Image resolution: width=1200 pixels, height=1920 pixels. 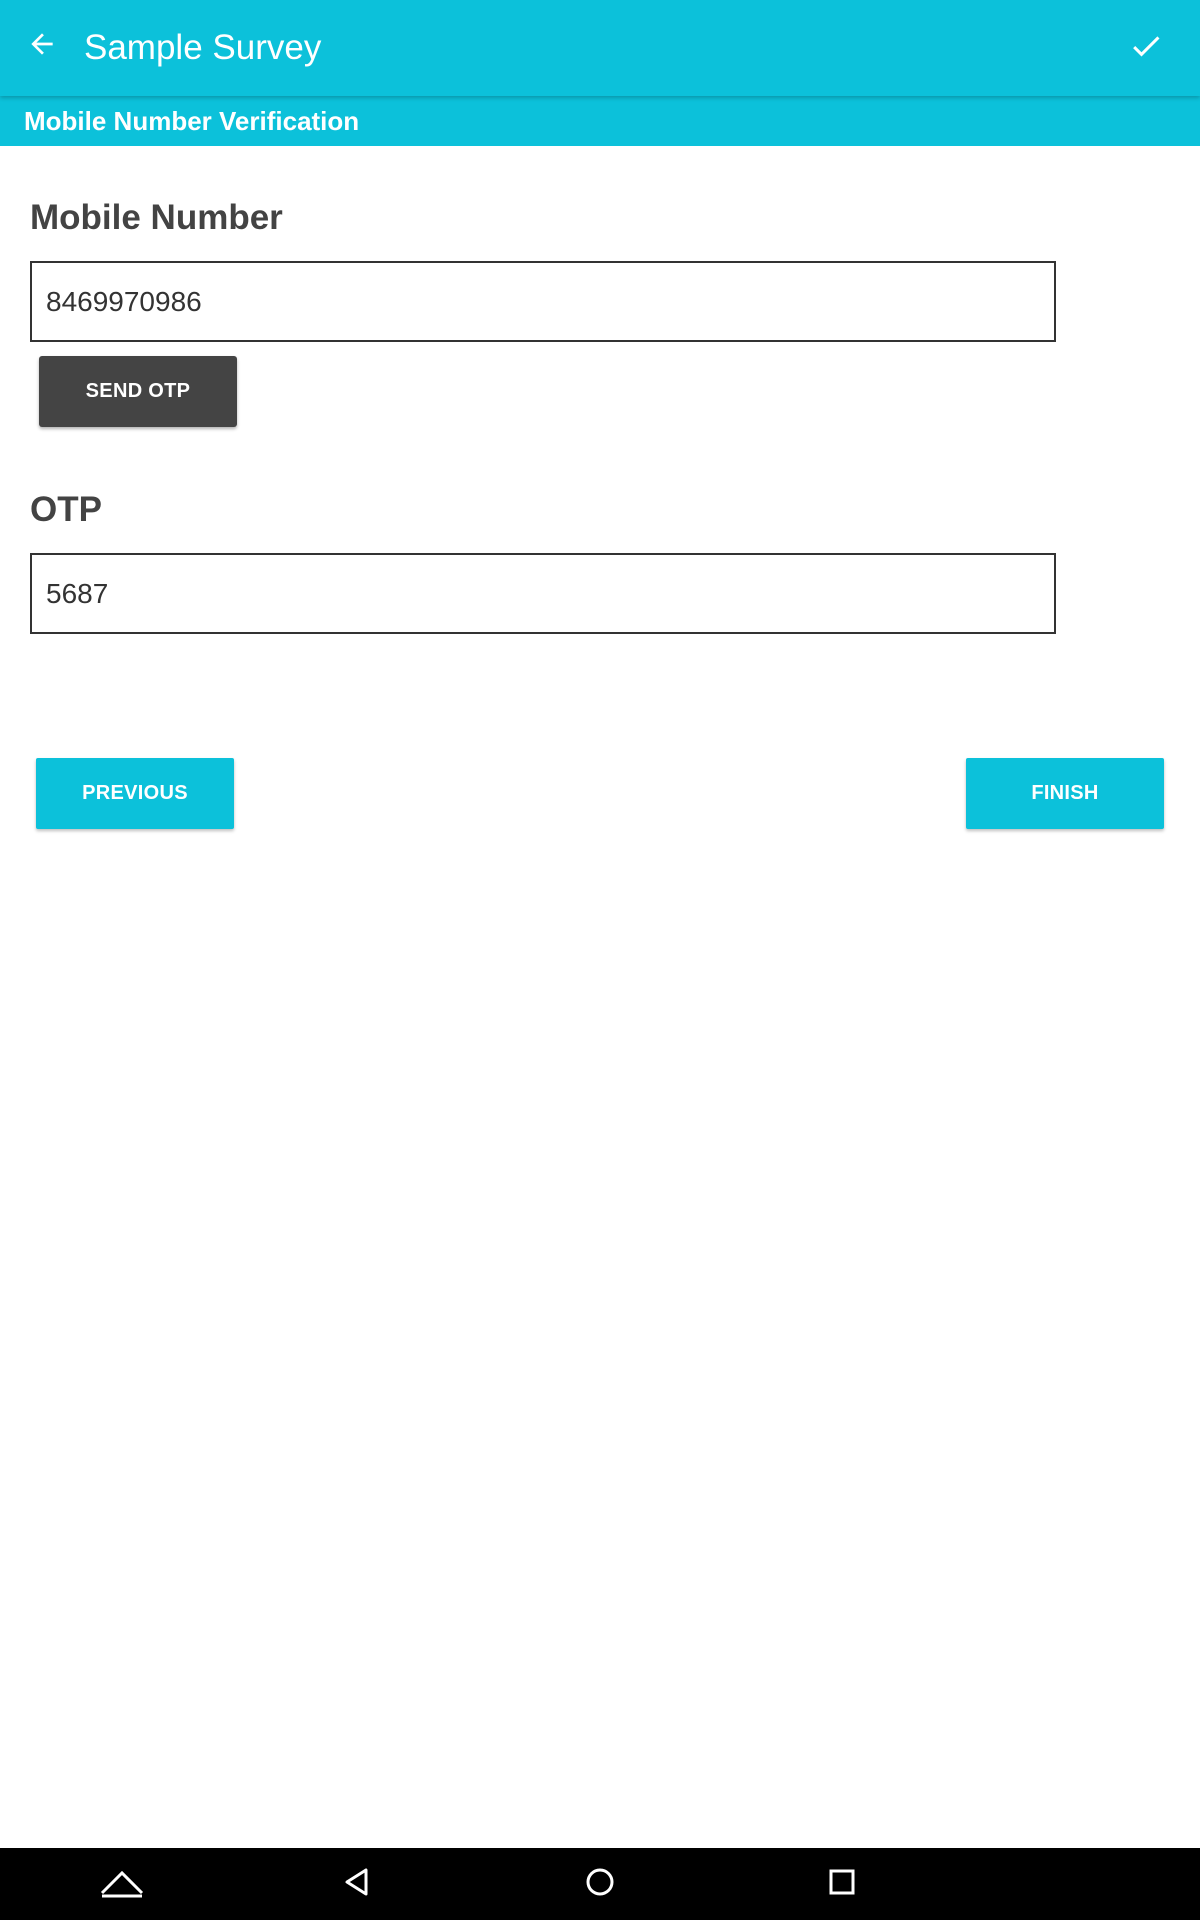 I want to click on arrow-left-icon, so click(x=42, y=46).